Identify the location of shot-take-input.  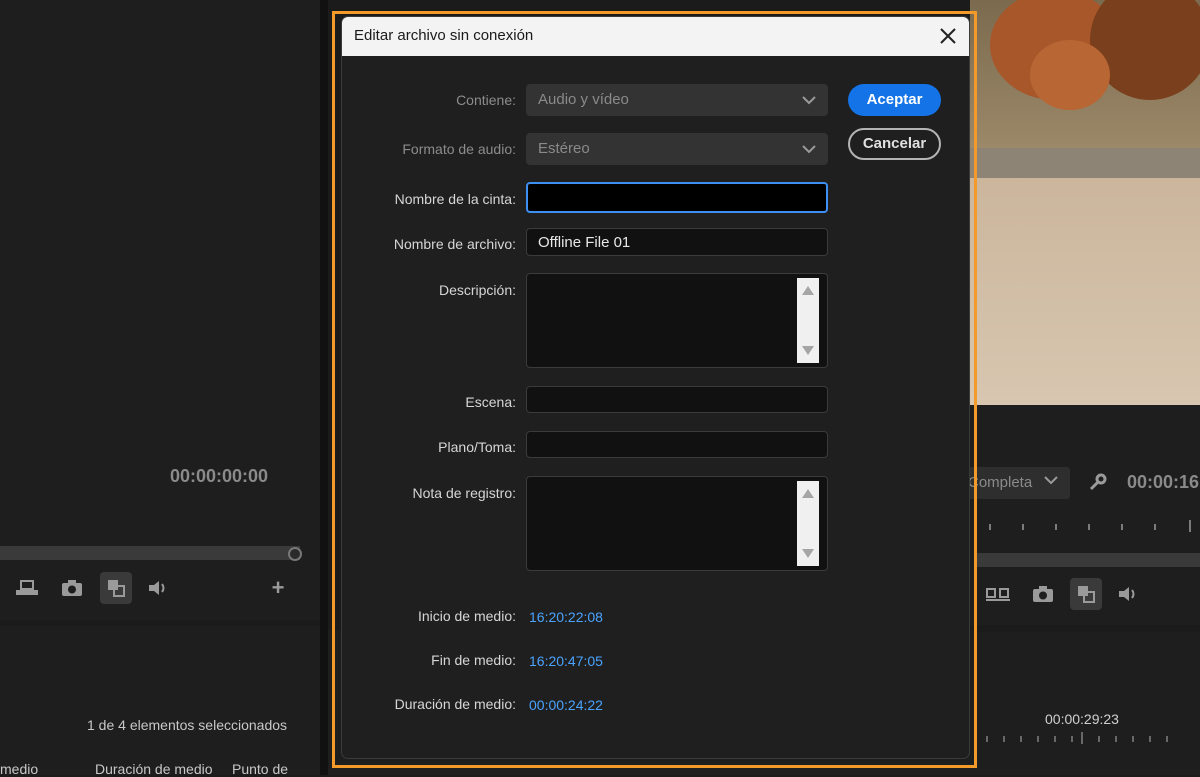
(677, 444).